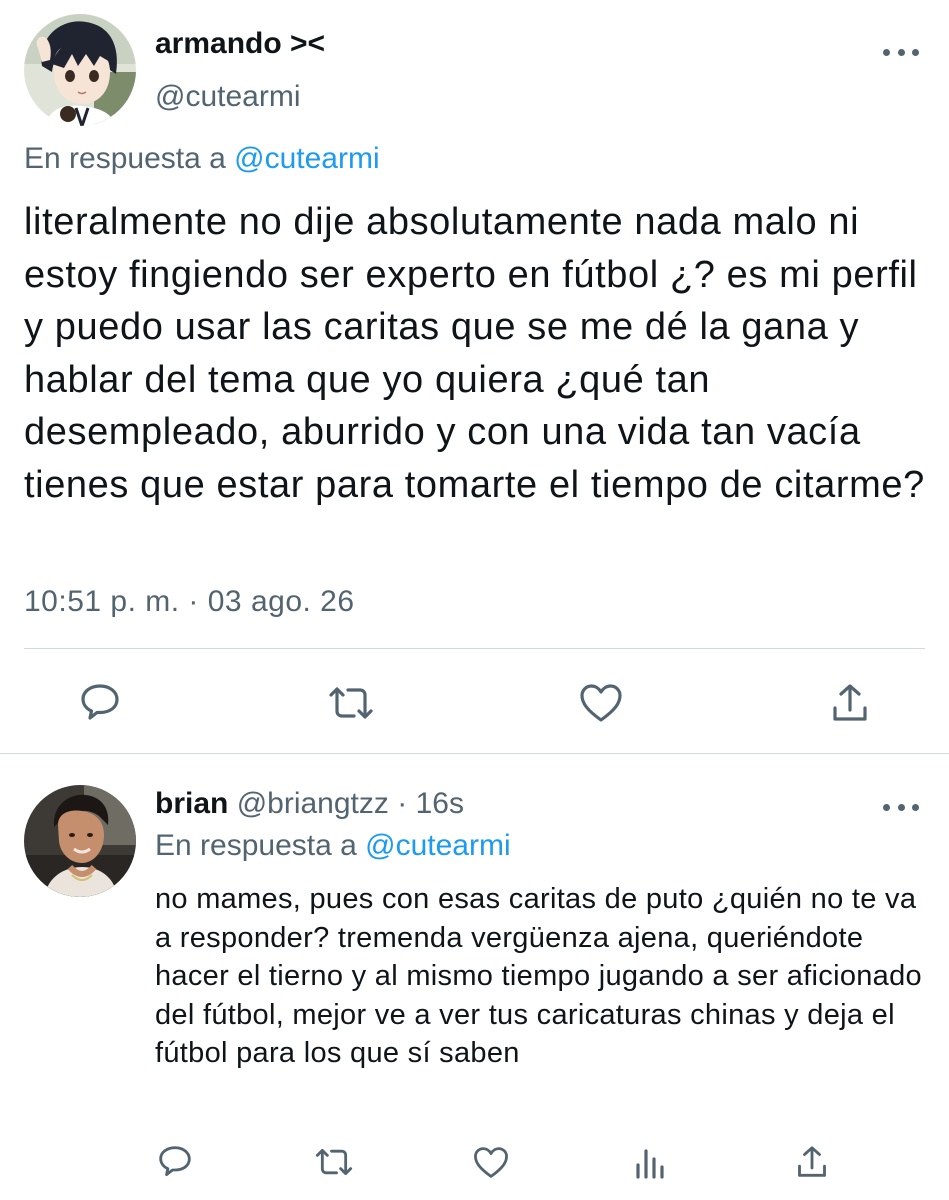 Image resolution: width=949 pixels, height=1200 pixels. What do you see at coordinates (313, 803) in the screenshot?
I see `user-handle: @briangtzz` at bounding box center [313, 803].